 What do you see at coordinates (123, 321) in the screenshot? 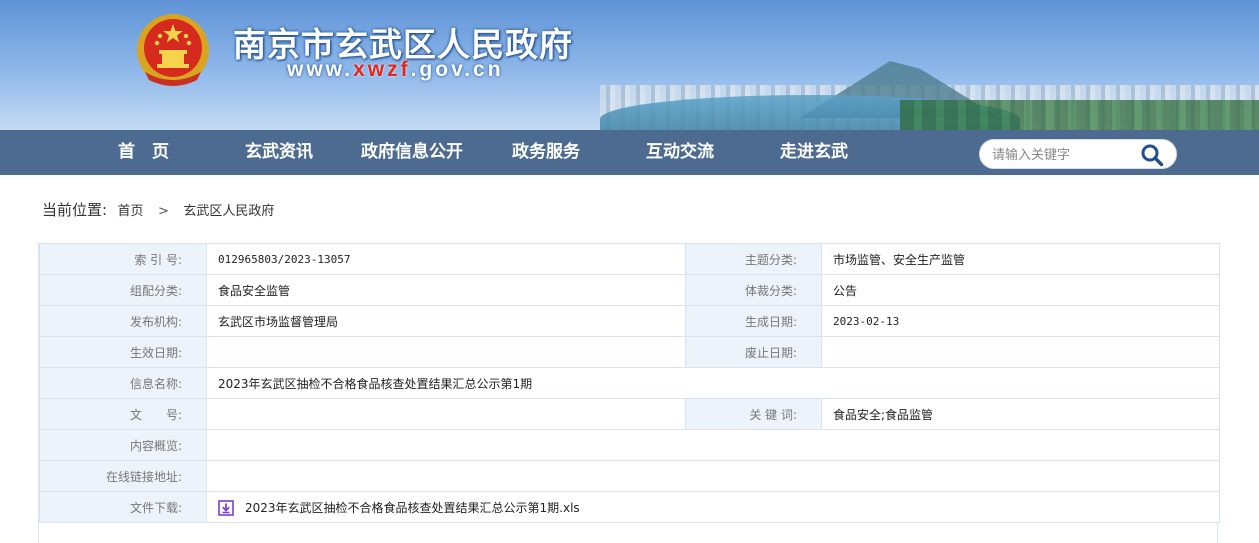
I see `field-key-publisher: 发布机构:` at bounding box center [123, 321].